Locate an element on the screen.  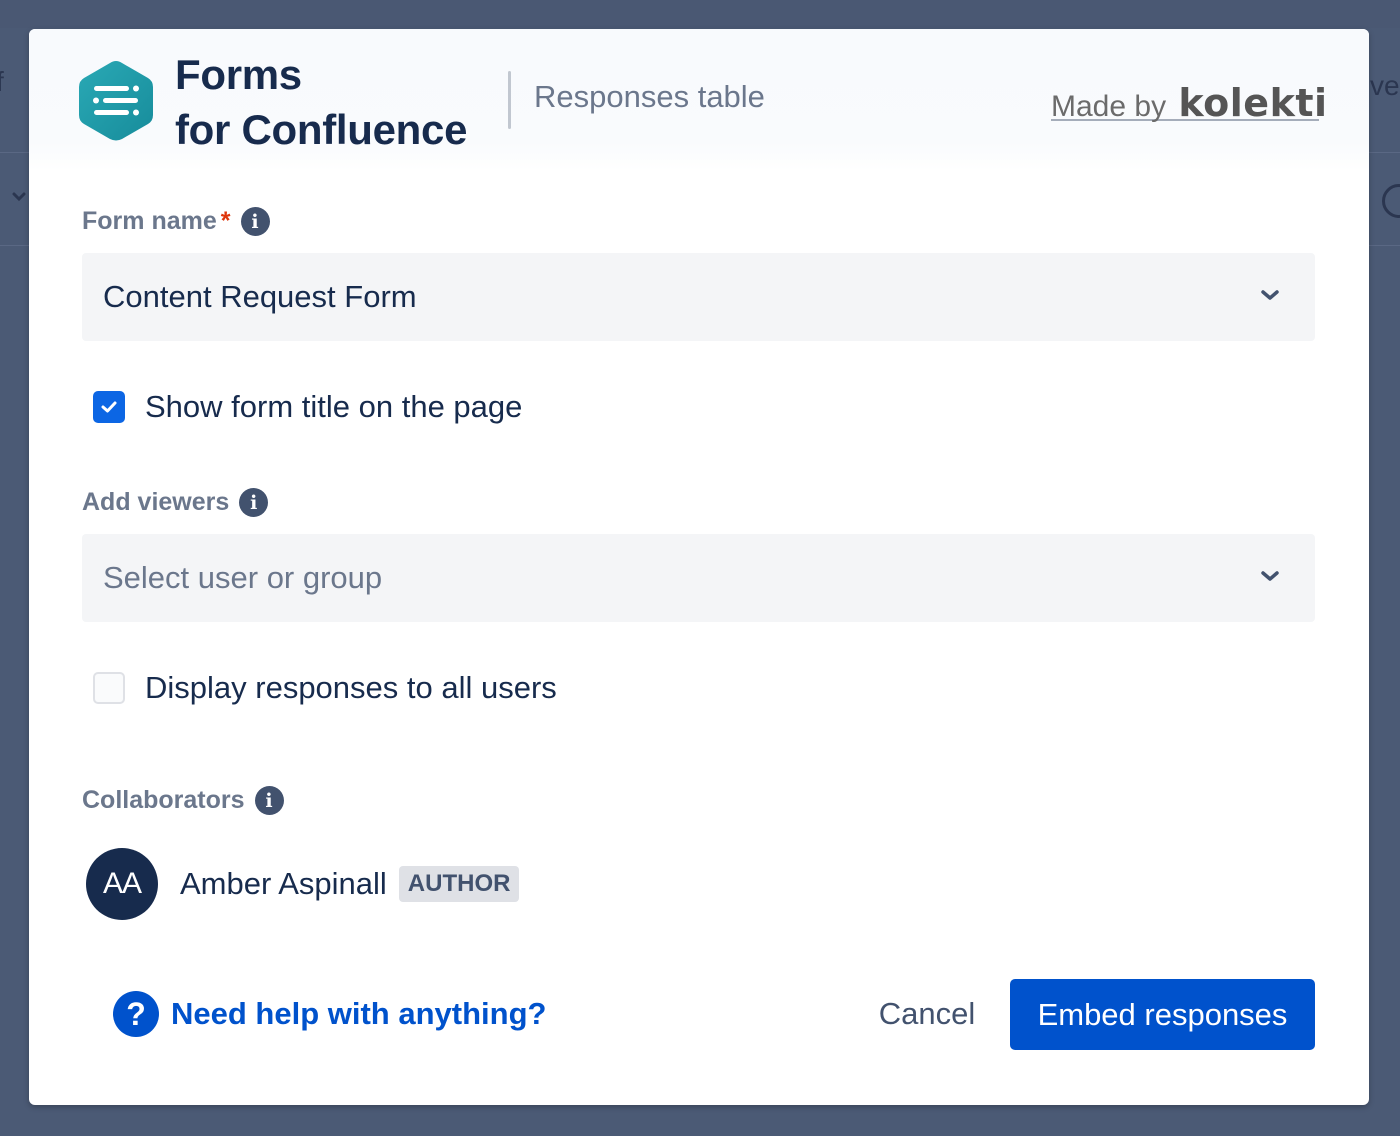
brand-line-1: Forms is located at coordinates (238, 74).